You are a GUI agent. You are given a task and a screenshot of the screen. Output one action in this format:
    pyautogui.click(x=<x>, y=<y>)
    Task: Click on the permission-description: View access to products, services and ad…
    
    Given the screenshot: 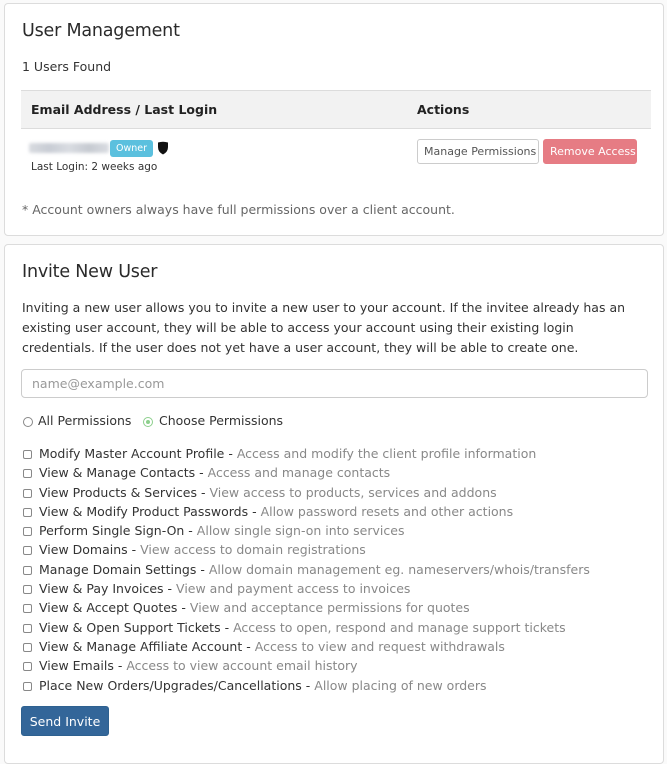 What is the action you would take?
    pyautogui.click(x=353, y=492)
    